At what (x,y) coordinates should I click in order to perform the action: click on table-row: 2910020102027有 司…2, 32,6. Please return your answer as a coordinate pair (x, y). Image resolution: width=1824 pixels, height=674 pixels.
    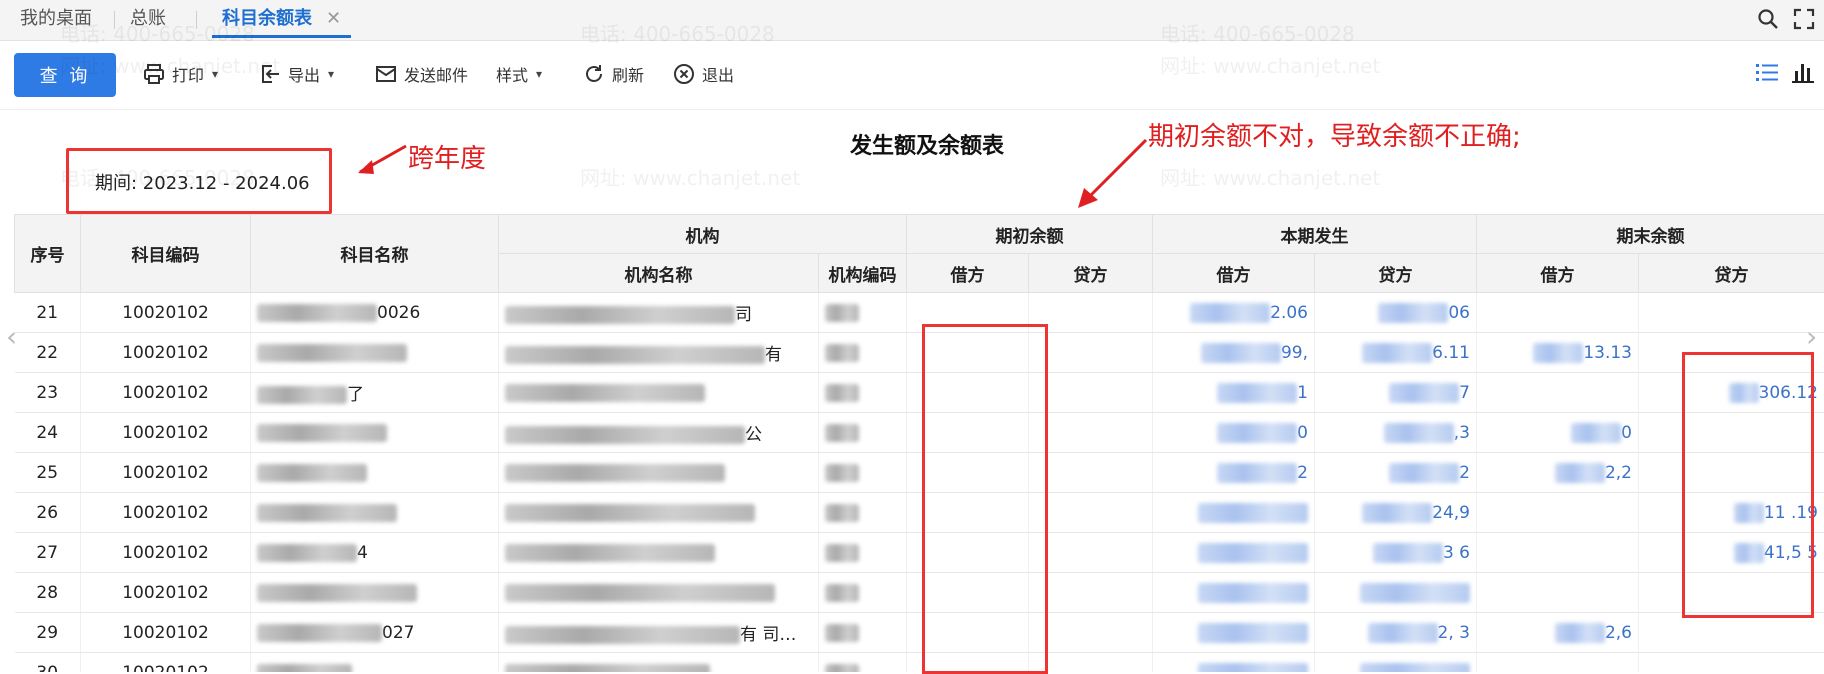
    Looking at the image, I should click on (919, 633).